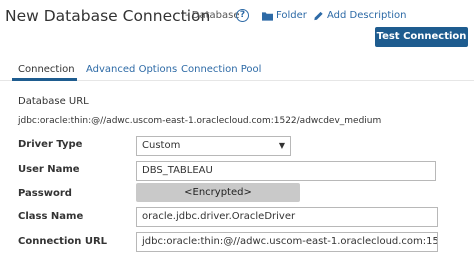  Describe the element at coordinates (53, 101) in the screenshot. I see `database-url-label: Database URL` at that location.